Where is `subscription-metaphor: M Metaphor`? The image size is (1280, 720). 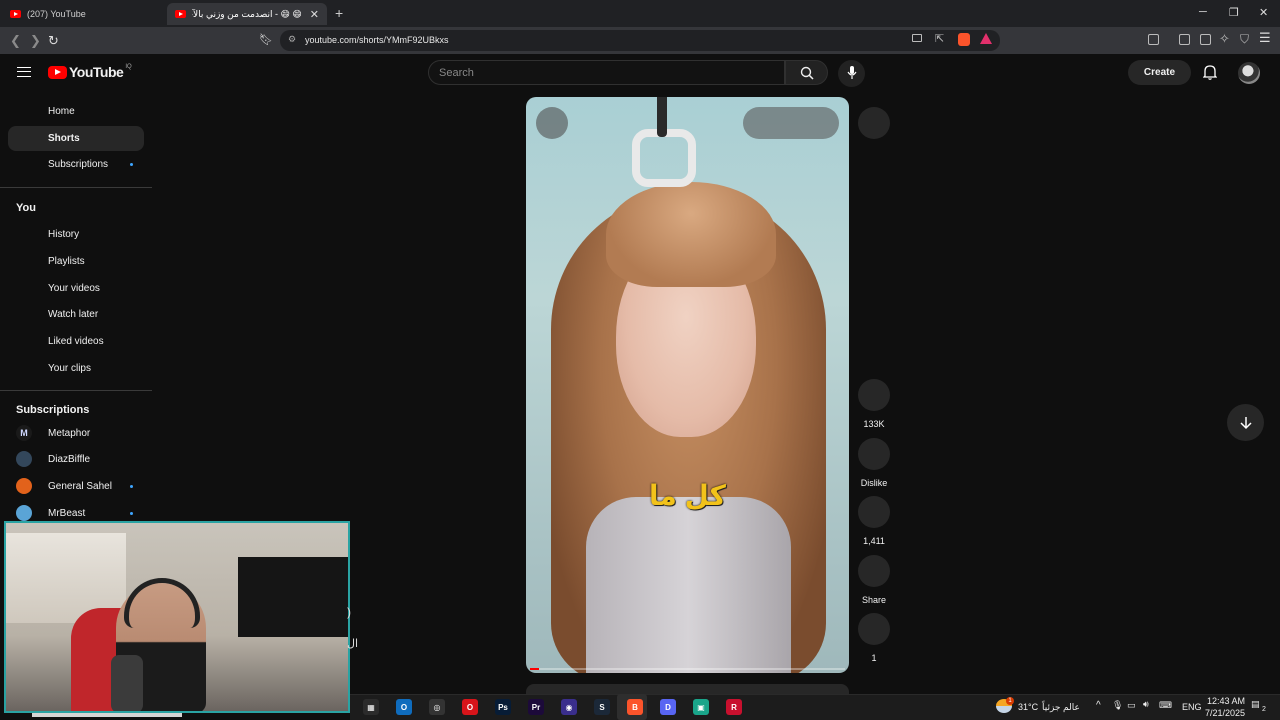
subscription-metaphor: M Metaphor is located at coordinates (76, 433).